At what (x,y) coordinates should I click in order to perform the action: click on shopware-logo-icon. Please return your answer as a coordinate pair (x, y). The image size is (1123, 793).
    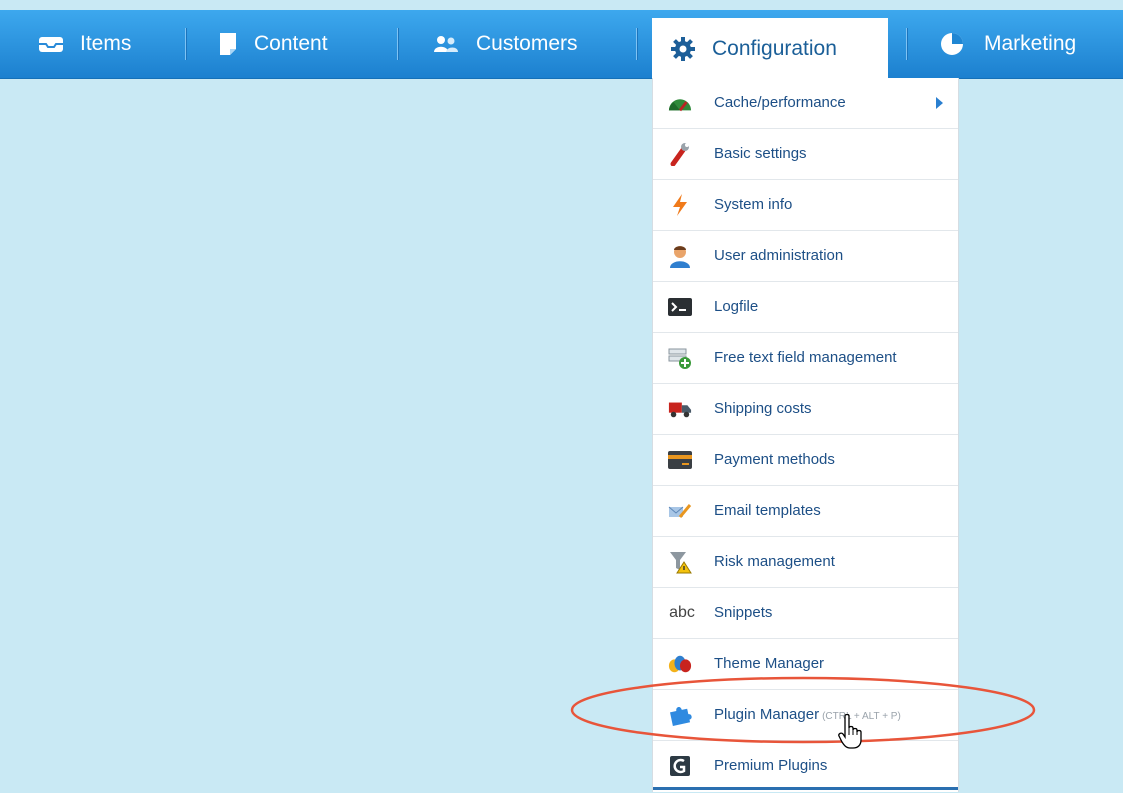
    Looking at the image, I should click on (680, 766).